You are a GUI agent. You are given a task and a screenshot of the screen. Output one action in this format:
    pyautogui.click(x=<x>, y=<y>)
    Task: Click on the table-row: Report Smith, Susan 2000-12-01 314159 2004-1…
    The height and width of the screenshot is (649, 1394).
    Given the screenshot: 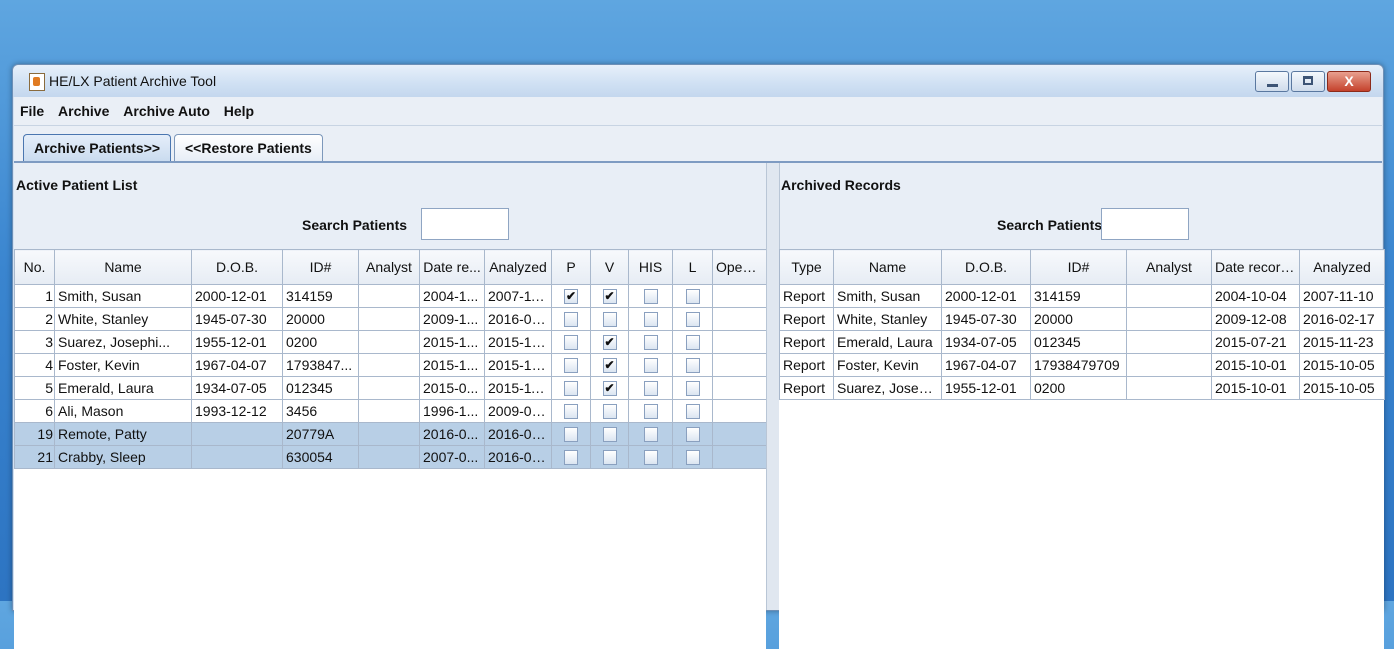 What is the action you would take?
    pyautogui.click(x=1082, y=296)
    